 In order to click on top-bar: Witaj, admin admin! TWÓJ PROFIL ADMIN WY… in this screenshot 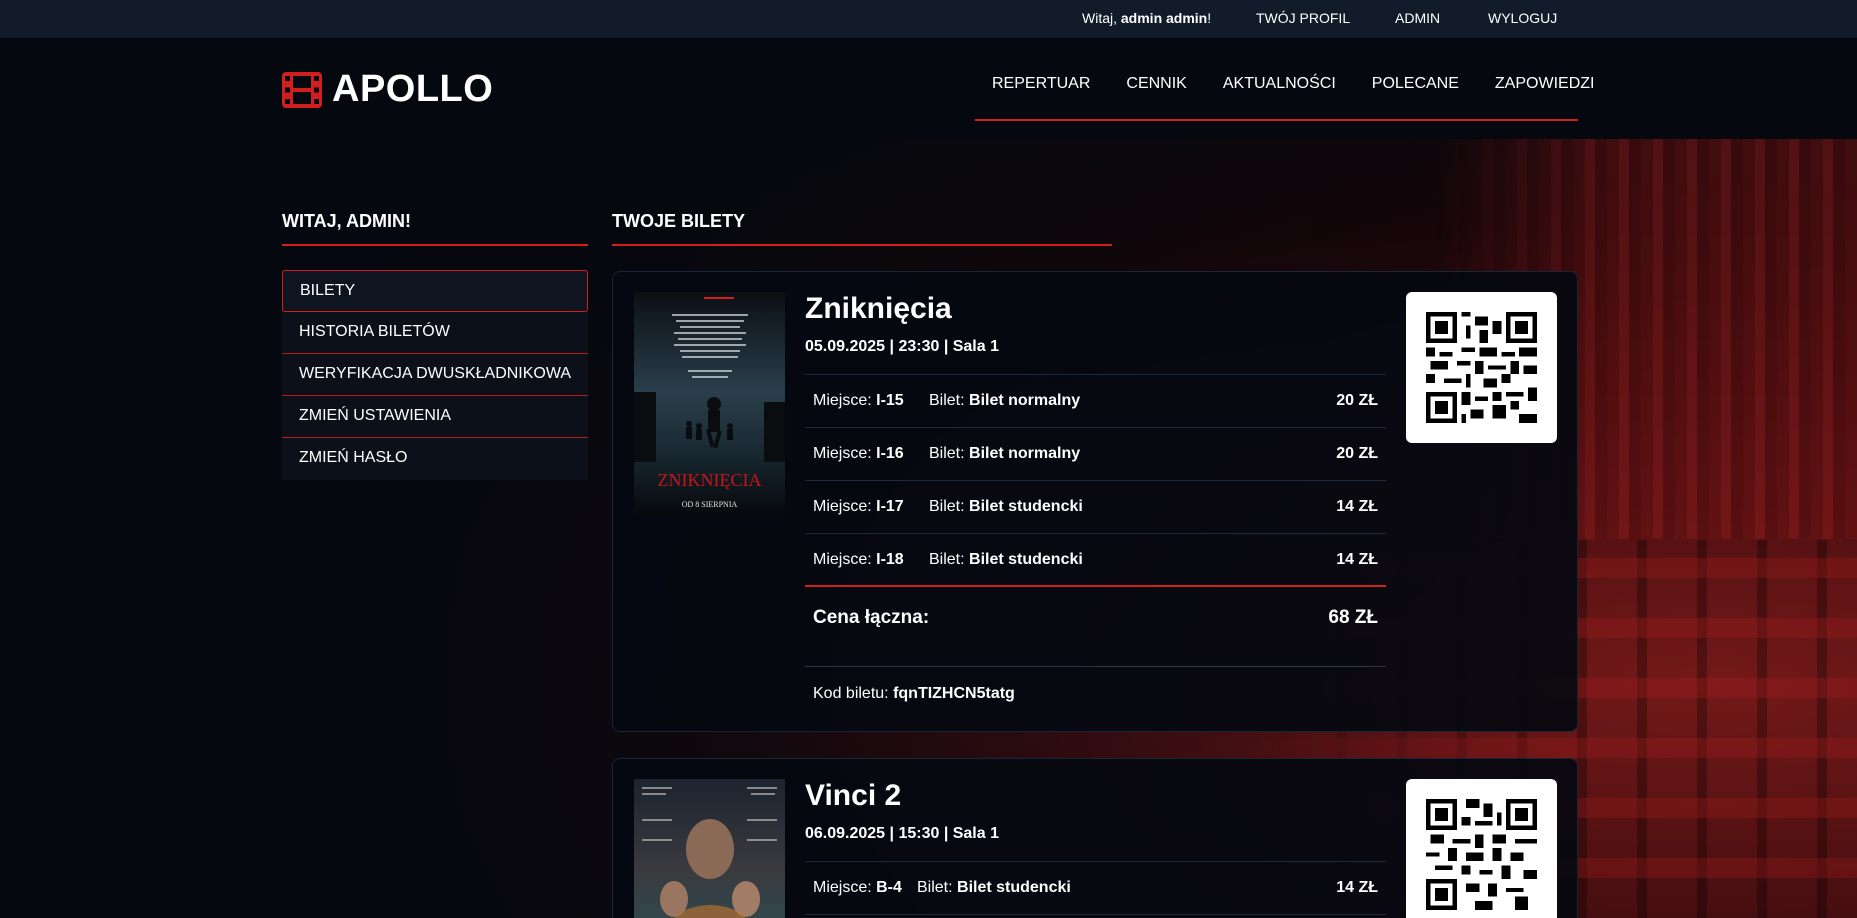, I will do `click(928, 19)`.